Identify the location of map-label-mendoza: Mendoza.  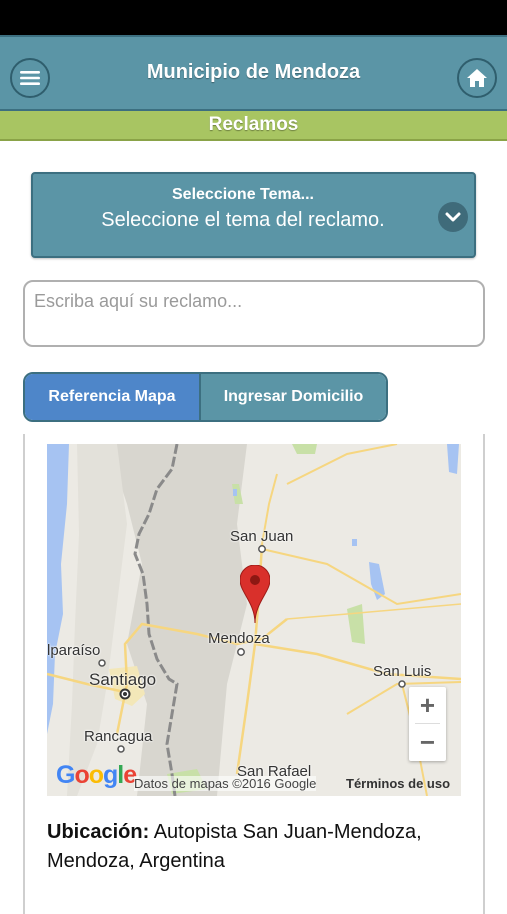
(239, 638).